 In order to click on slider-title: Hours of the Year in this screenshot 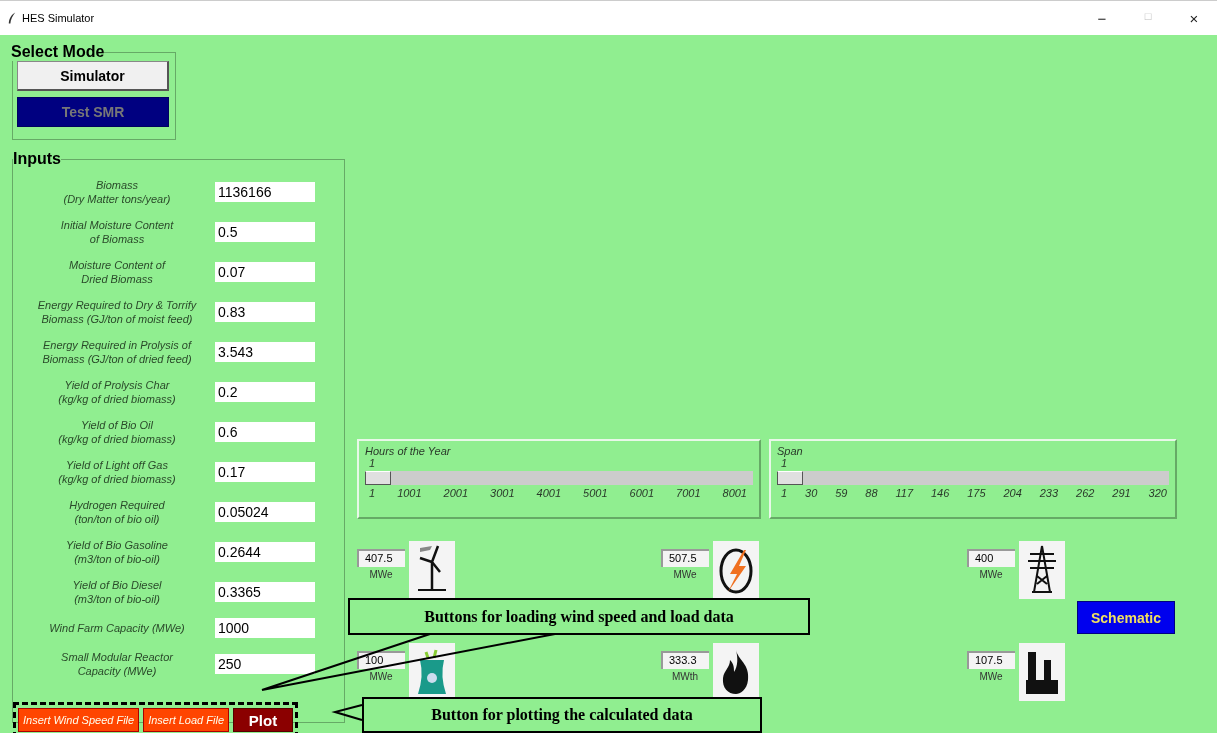, I will do `click(408, 451)`.